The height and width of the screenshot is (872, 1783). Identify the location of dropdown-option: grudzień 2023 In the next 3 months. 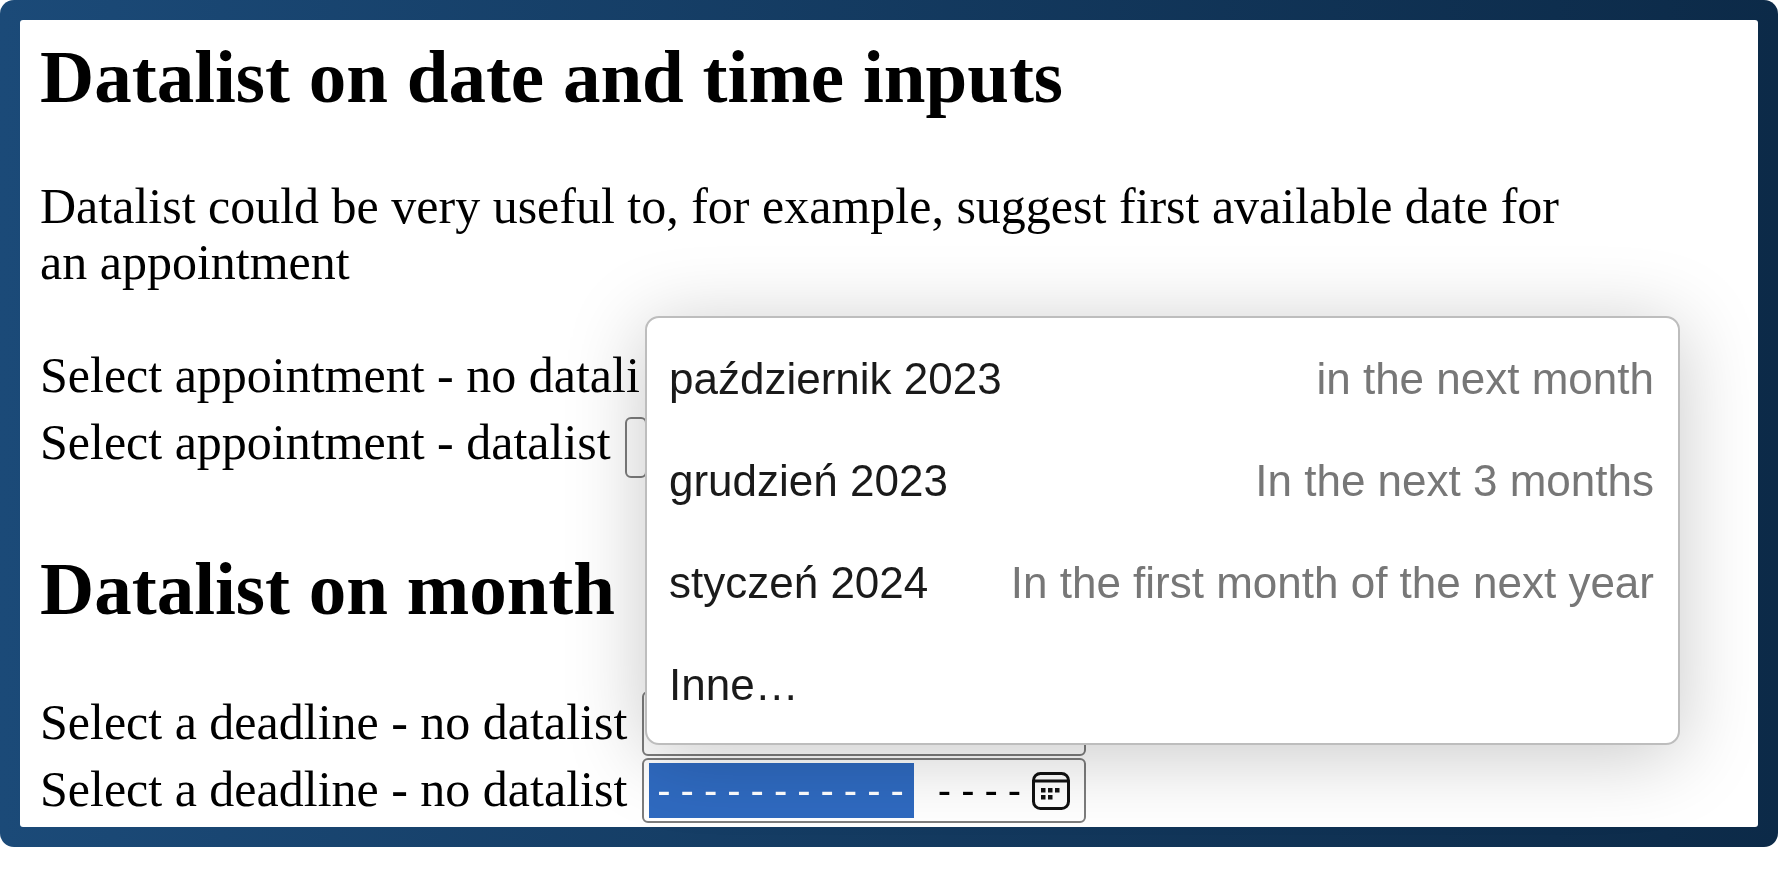
(1161, 481).